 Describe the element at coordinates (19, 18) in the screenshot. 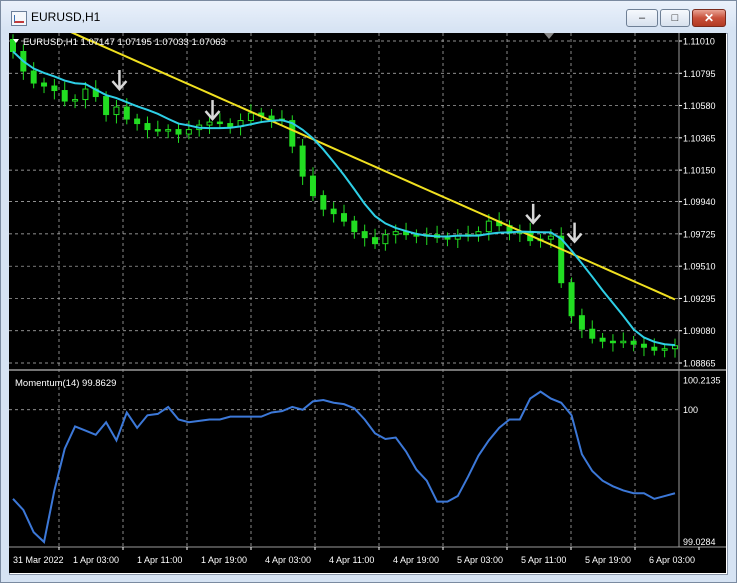

I see `chart-window-icon` at that location.